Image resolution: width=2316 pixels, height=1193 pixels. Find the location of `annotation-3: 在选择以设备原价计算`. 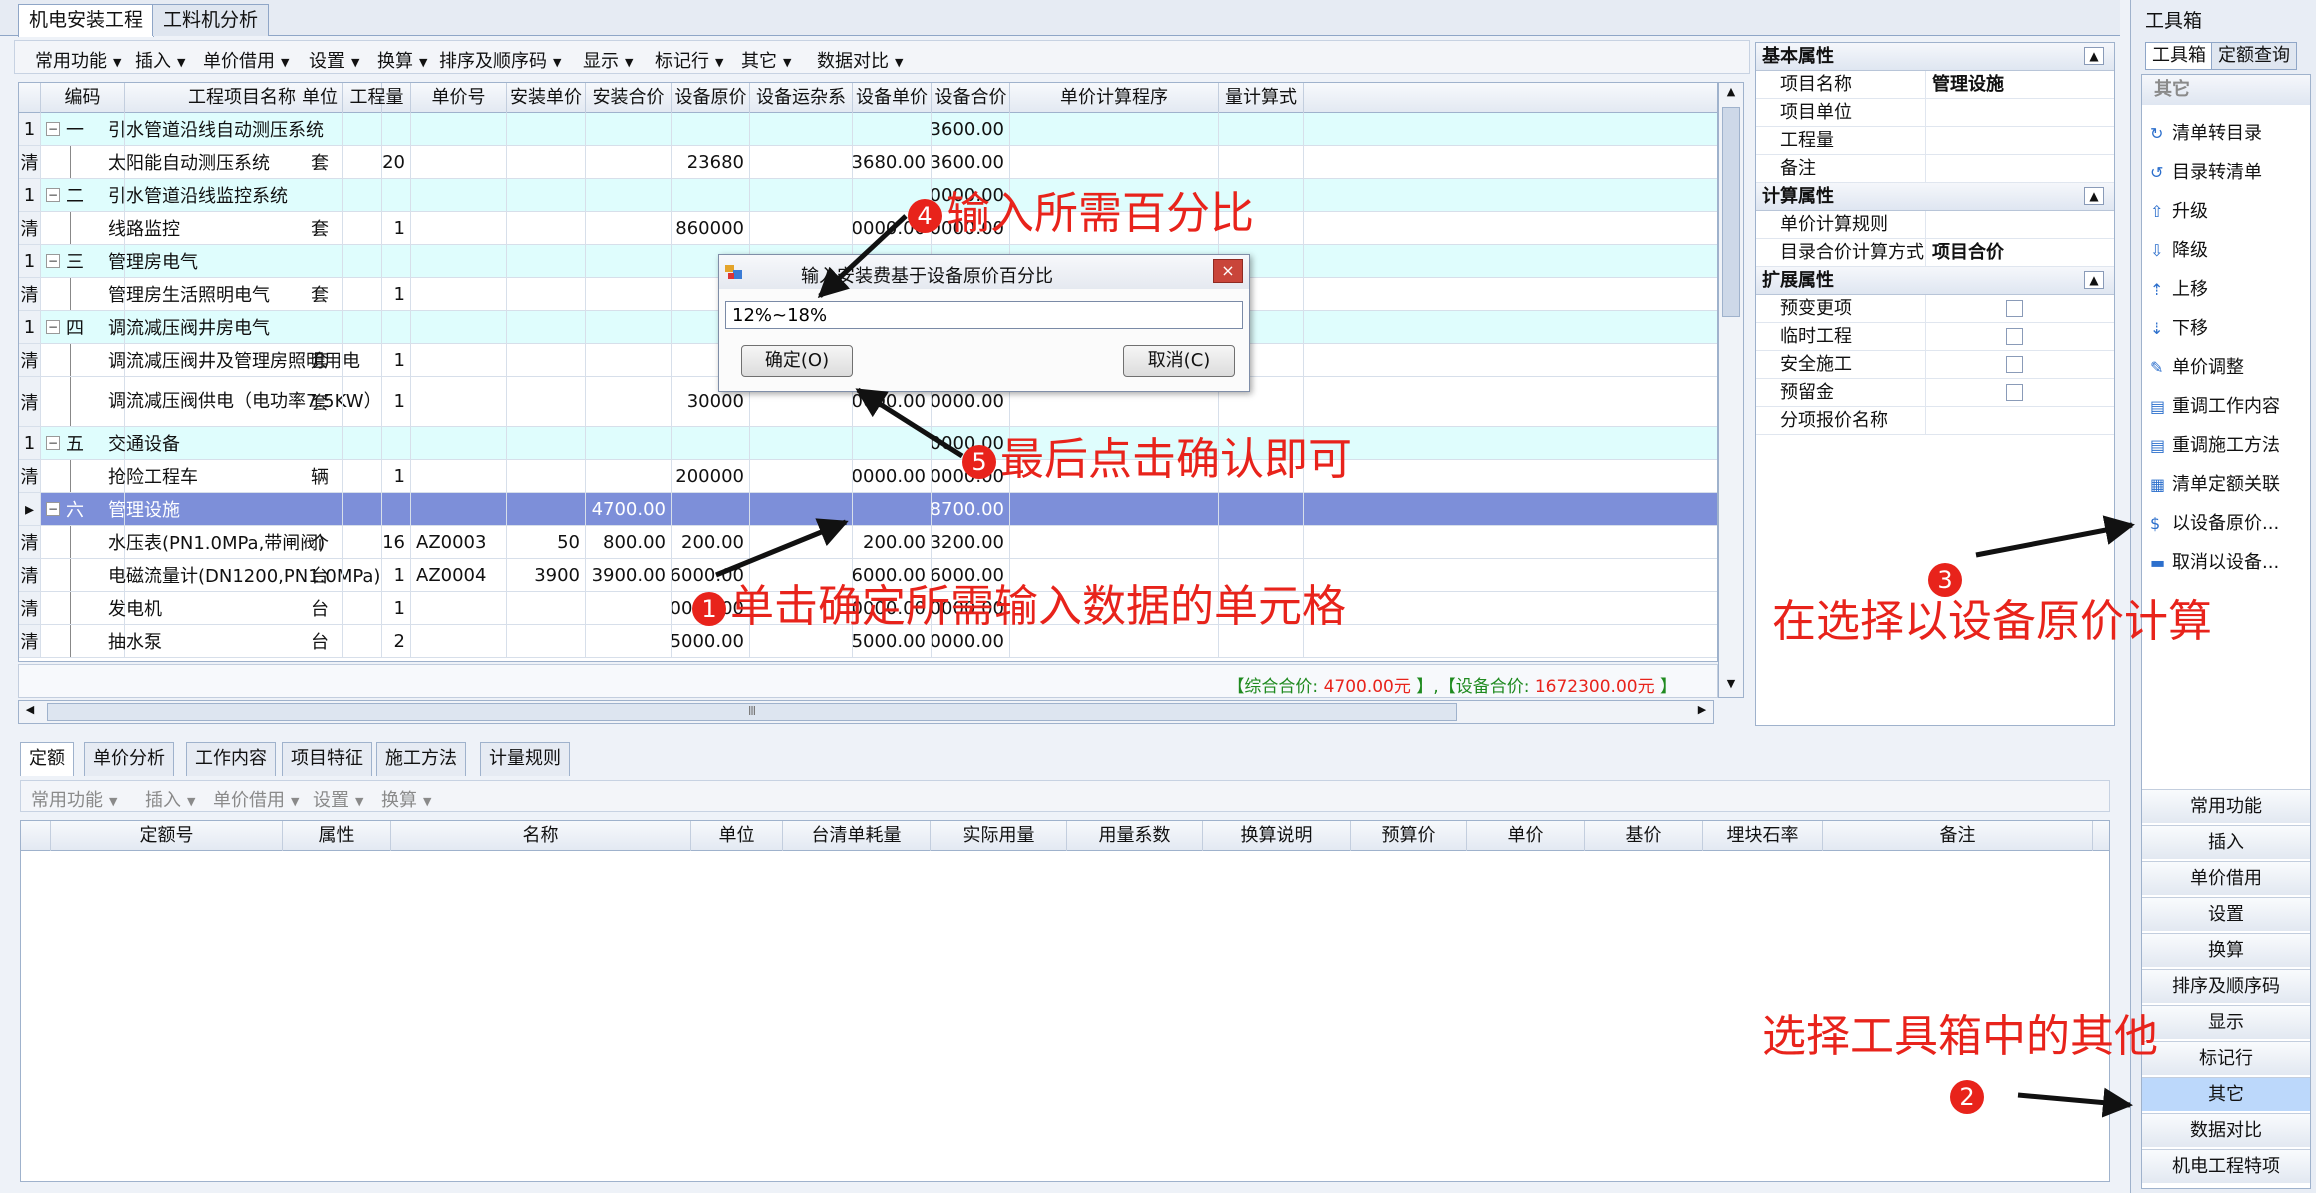

annotation-3: 在选择以设备原价计算 is located at coordinates (1992, 622).